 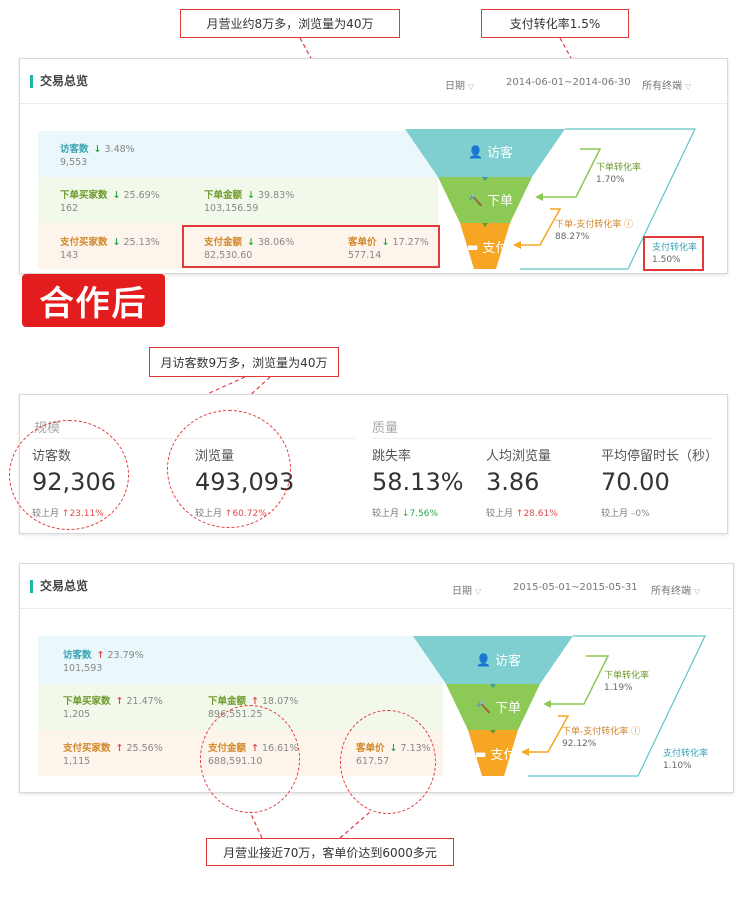 I want to click on conv-order-pay-rate: 下单-支付转化率 ⓘ 88.27%, so click(x=594, y=231).